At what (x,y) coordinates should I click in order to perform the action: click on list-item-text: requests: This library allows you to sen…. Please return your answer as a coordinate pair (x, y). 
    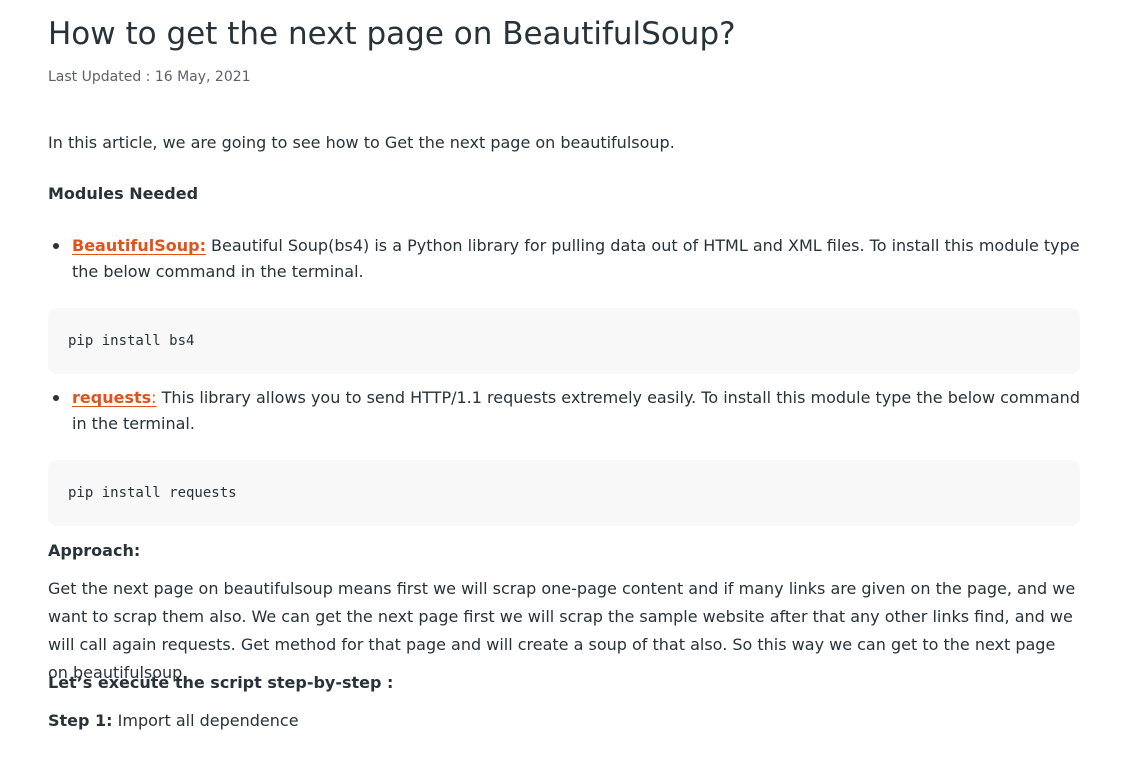
    Looking at the image, I should click on (576, 411).